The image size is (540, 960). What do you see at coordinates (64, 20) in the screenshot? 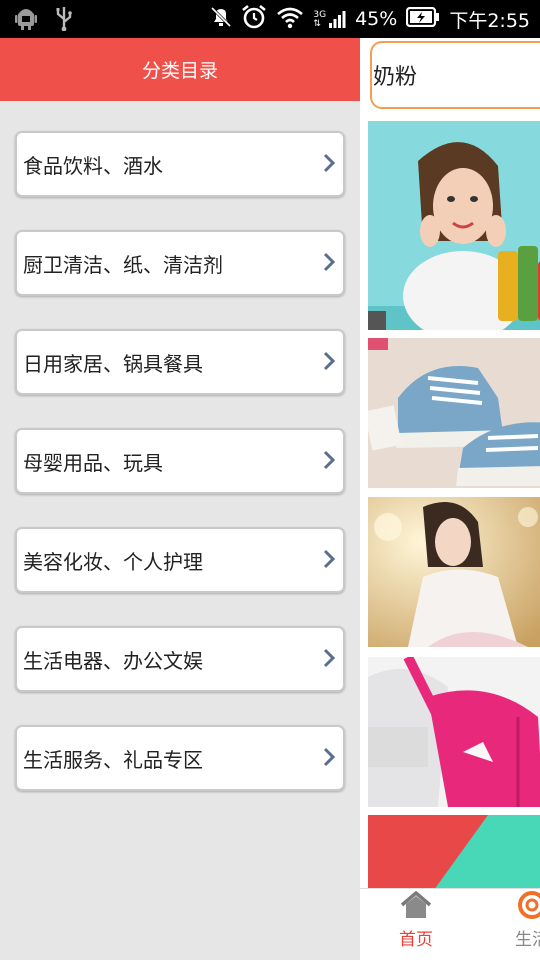
I see `usb-icon` at bounding box center [64, 20].